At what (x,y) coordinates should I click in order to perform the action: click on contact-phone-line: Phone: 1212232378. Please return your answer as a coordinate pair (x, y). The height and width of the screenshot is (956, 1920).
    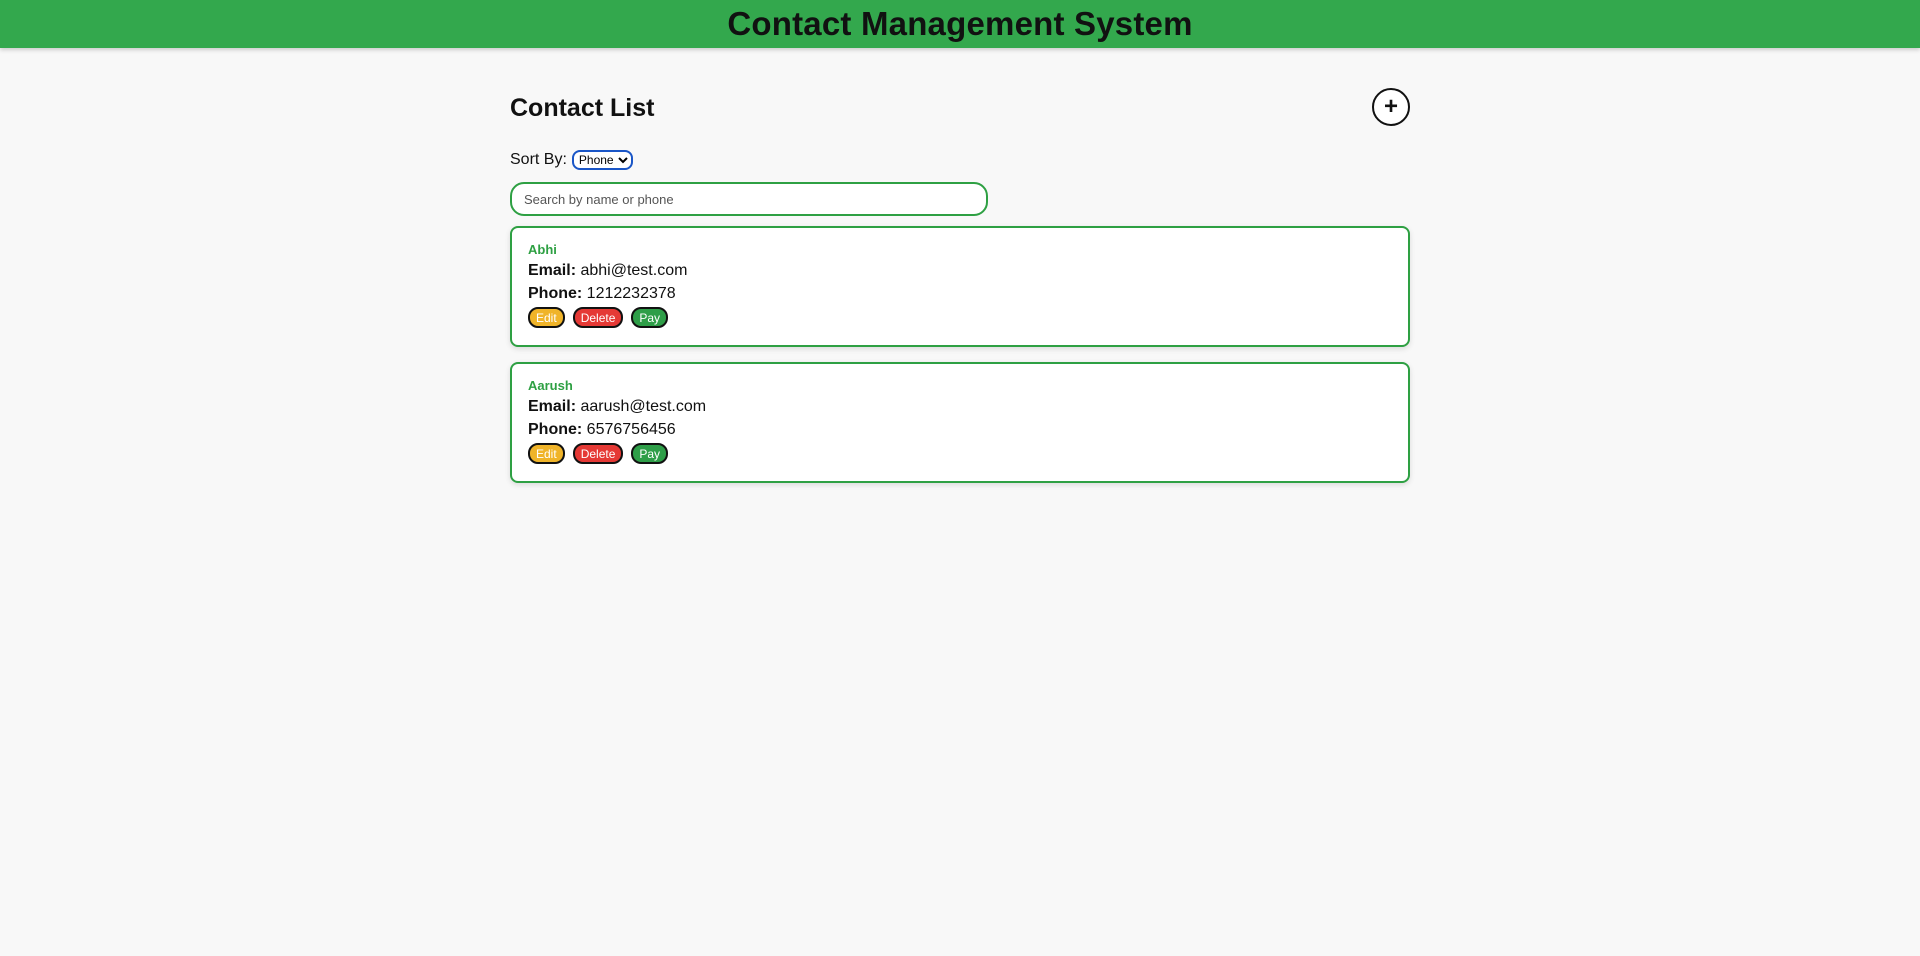
    Looking at the image, I should click on (960, 293).